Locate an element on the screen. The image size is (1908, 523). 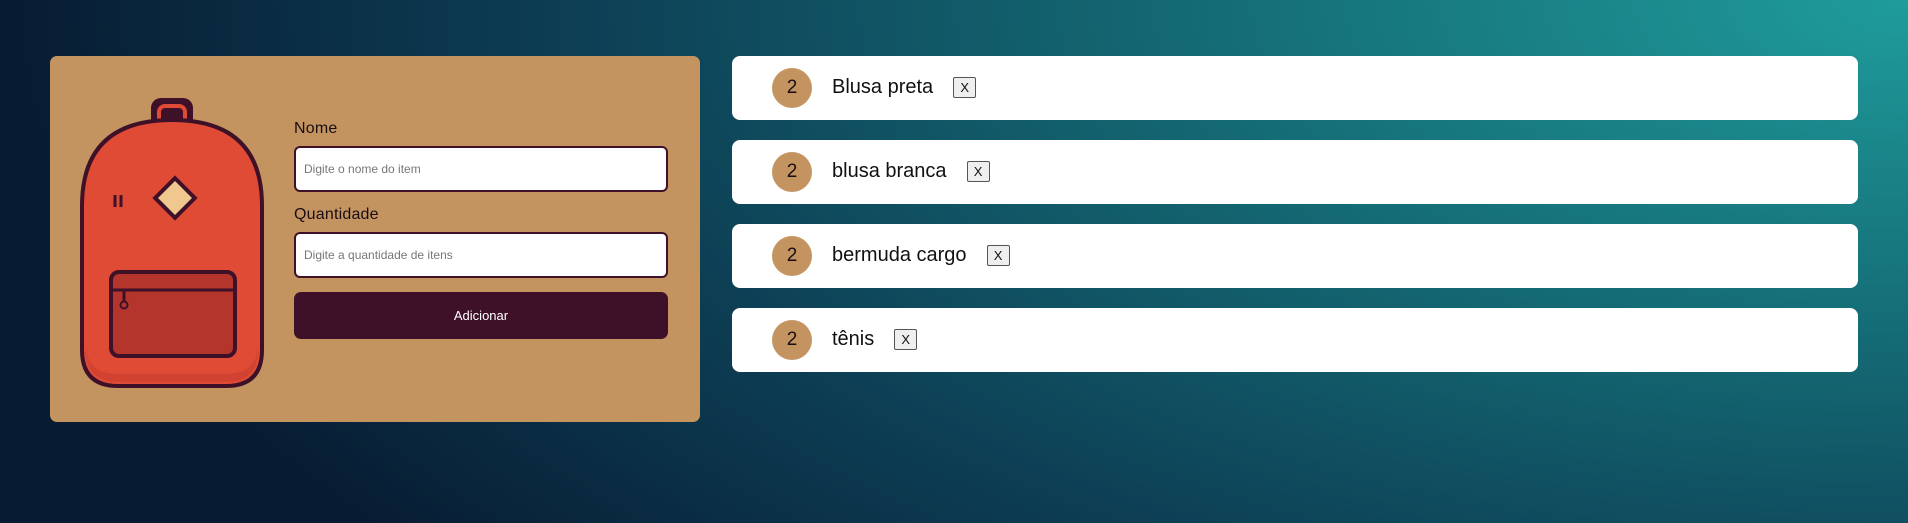
add-button: Adicionar is located at coordinates (481, 315).